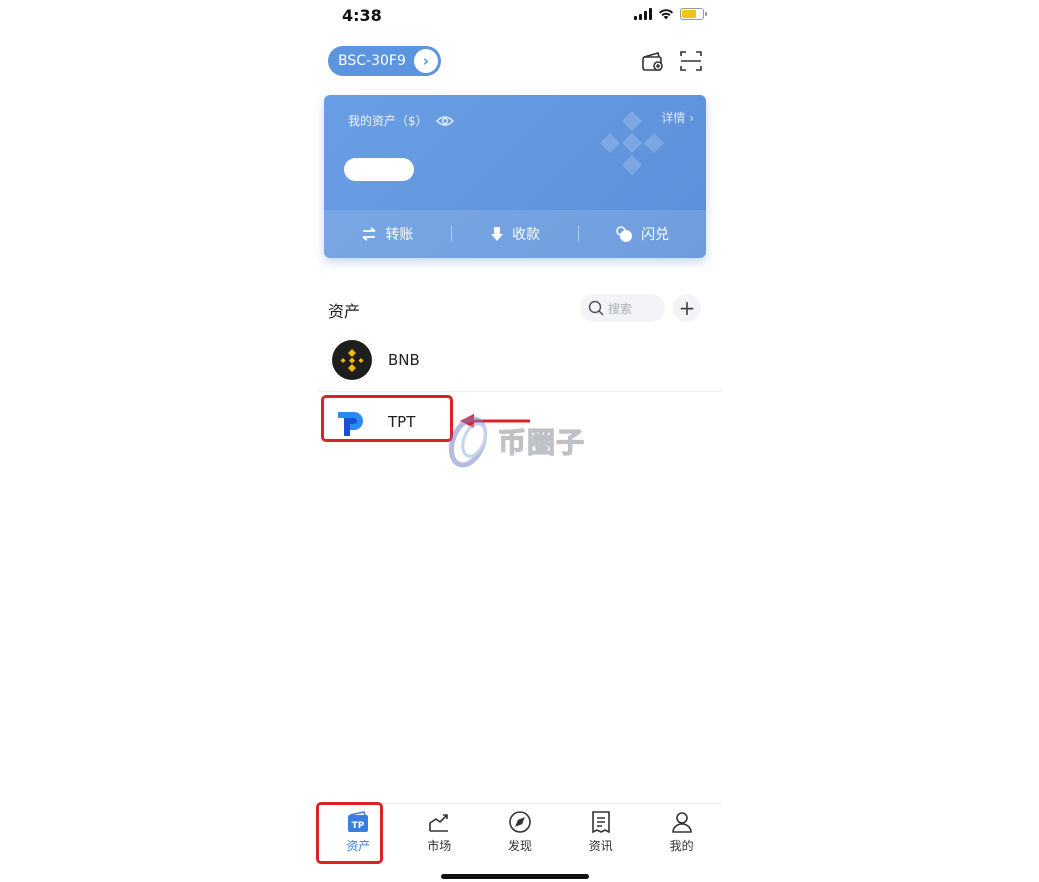 Image resolution: width=1039 pixels, height=882 pixels. I want to click on status-time: 4:38, so click(362, 15).